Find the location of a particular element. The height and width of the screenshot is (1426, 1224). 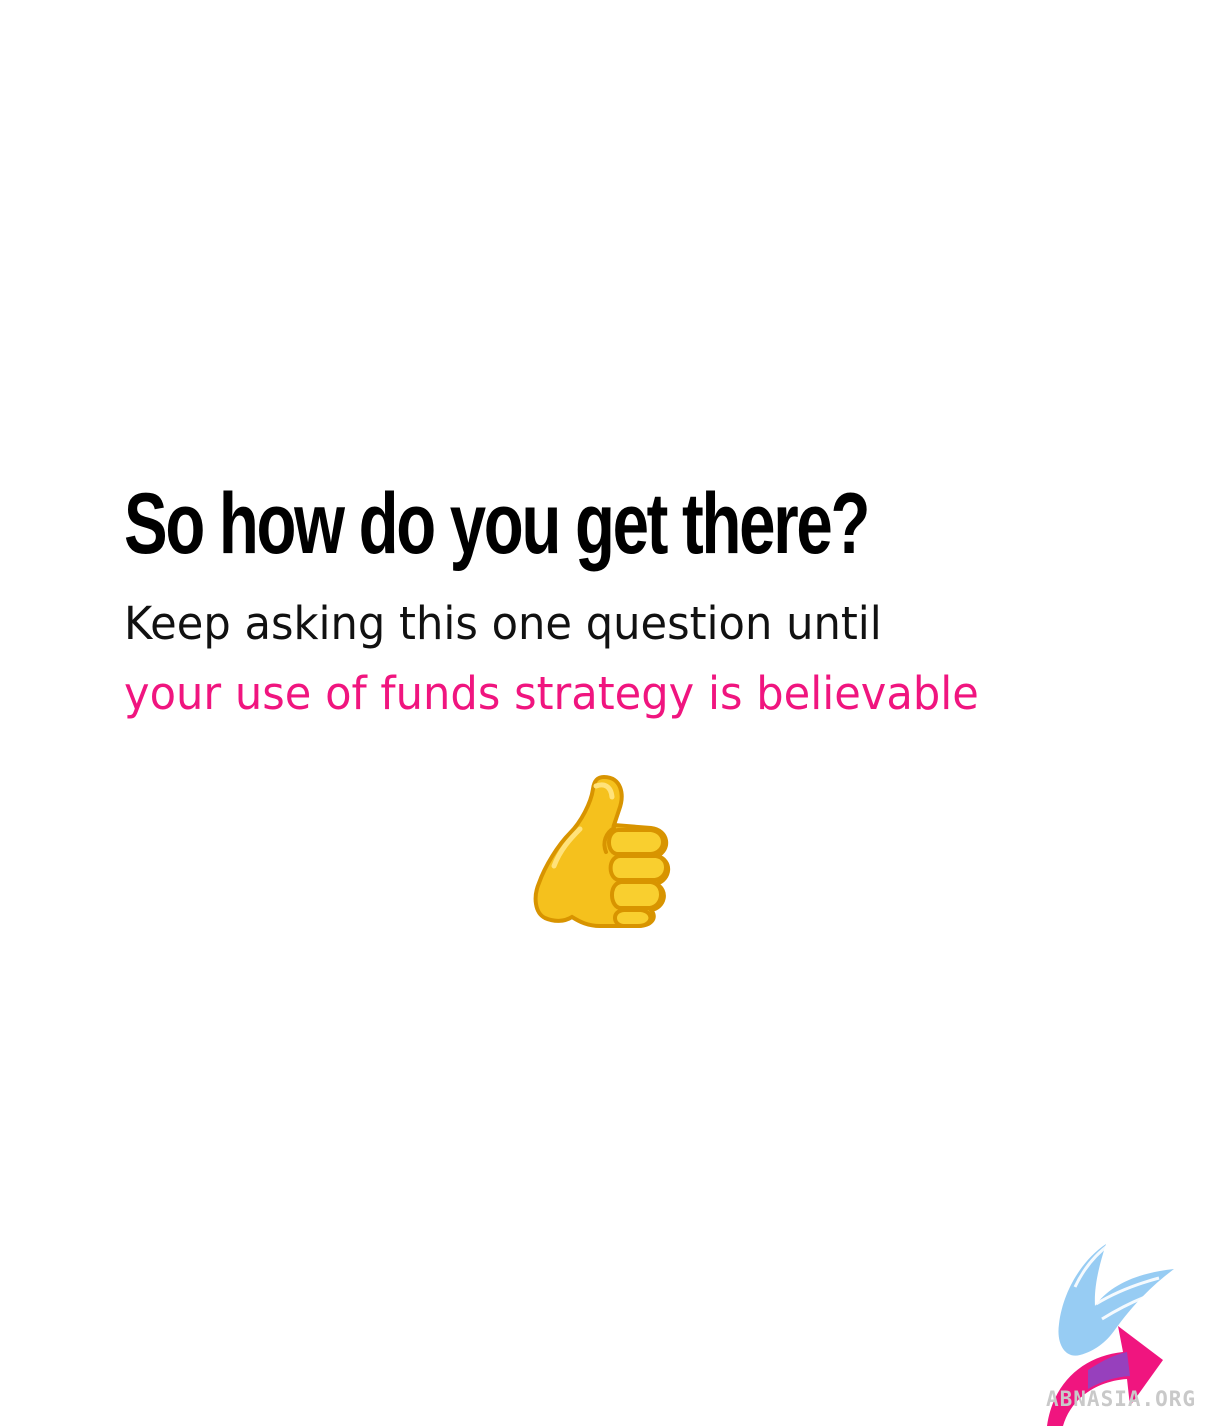

highlight-line: your use of funds strategy is believable is located at coordinates (551, 693).